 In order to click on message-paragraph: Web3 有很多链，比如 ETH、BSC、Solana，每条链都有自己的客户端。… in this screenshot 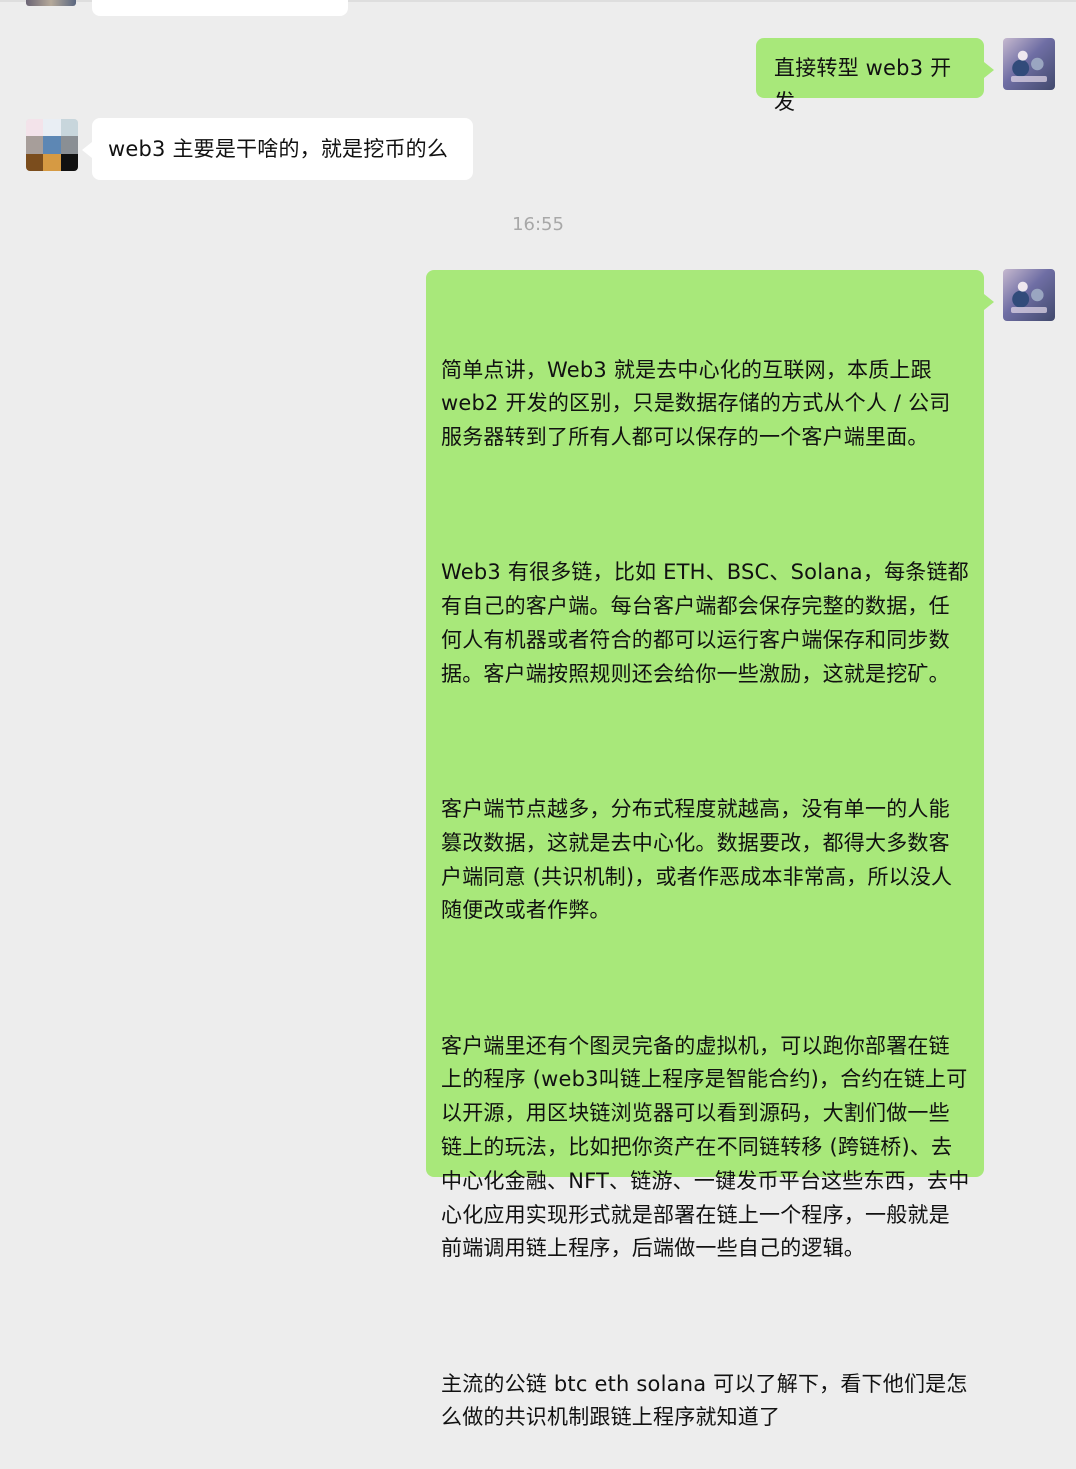, I will do `click(705, 623)`.